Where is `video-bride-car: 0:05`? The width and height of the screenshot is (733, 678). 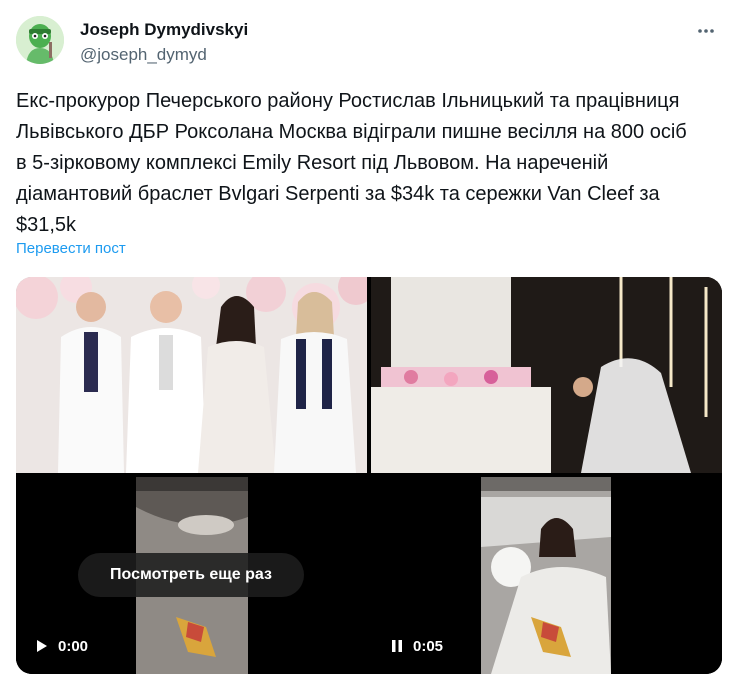 video-bride-car: 0:05 is located at coordinates (546, 575).